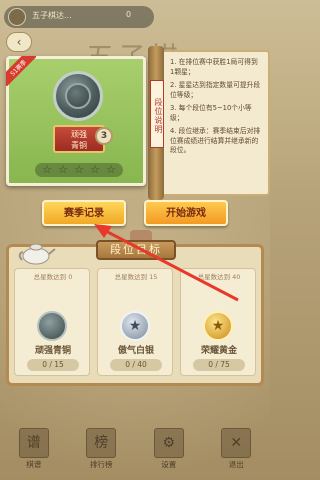 The width and height of the screenshot is (320, 480). I want to click on teapot-icon, so click(37, 254).